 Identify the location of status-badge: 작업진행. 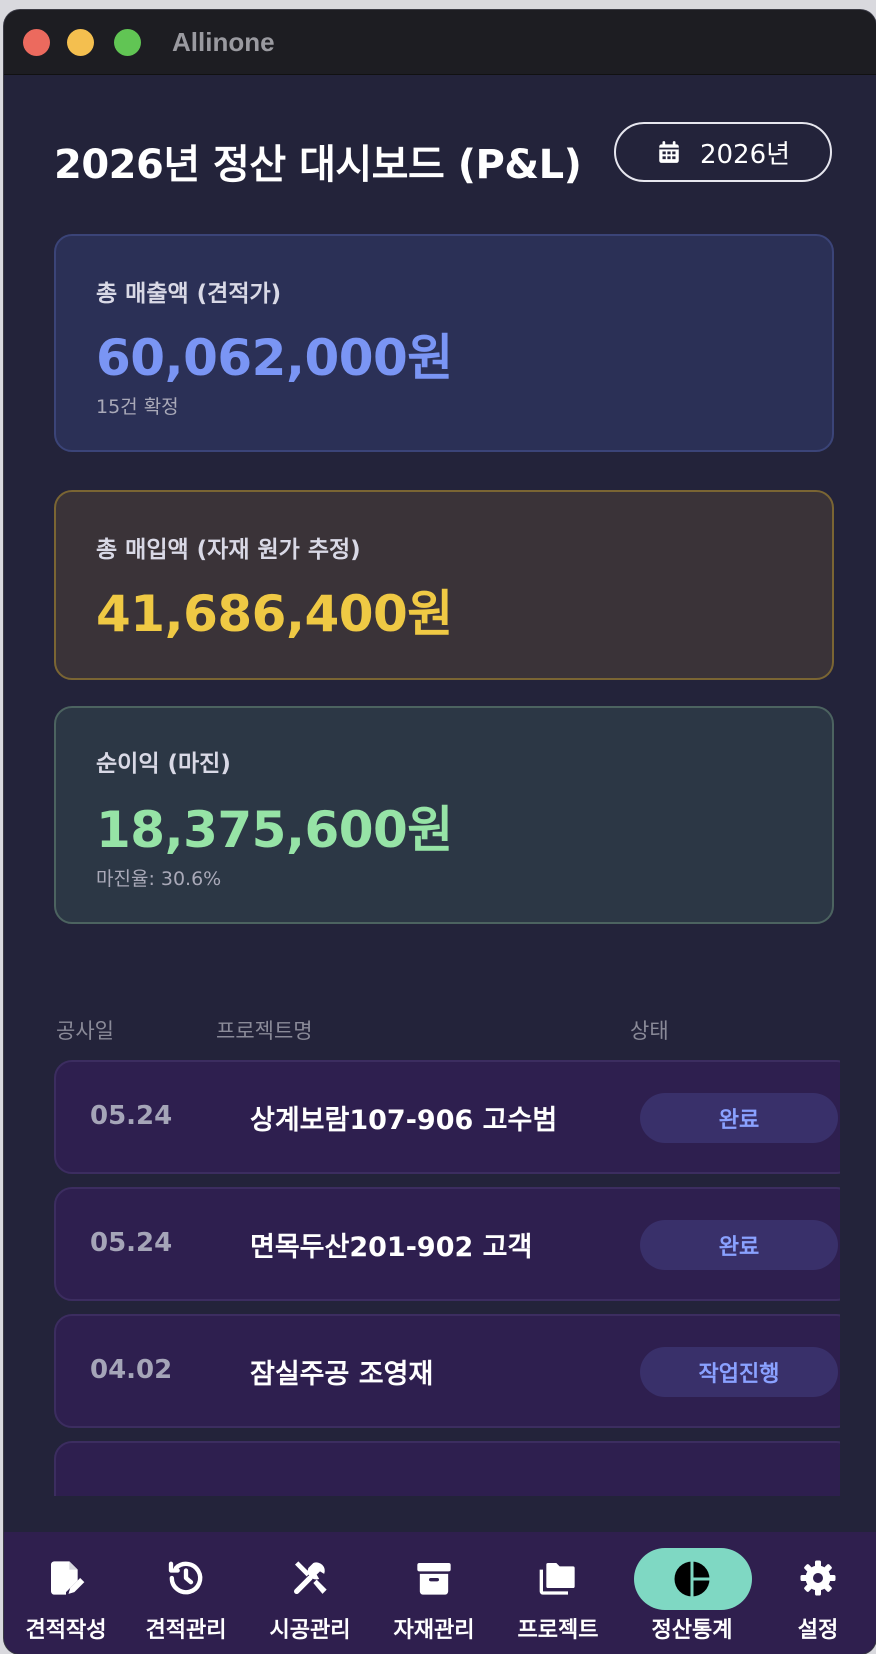
(739, 1372).